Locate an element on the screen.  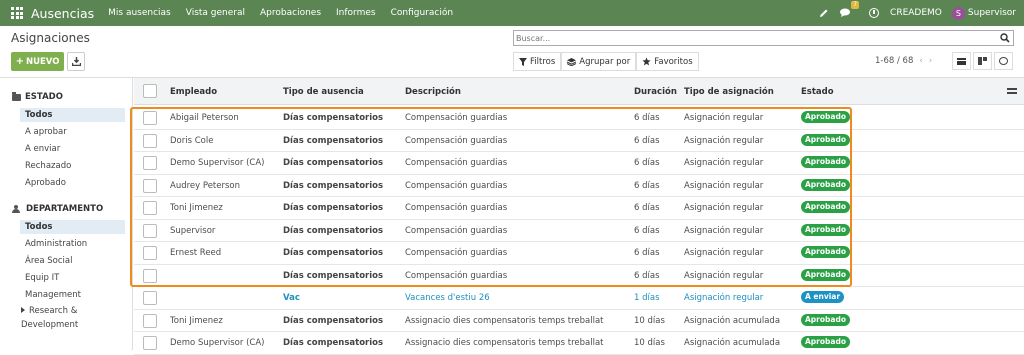
search-input is located at coordinates (749, 38).